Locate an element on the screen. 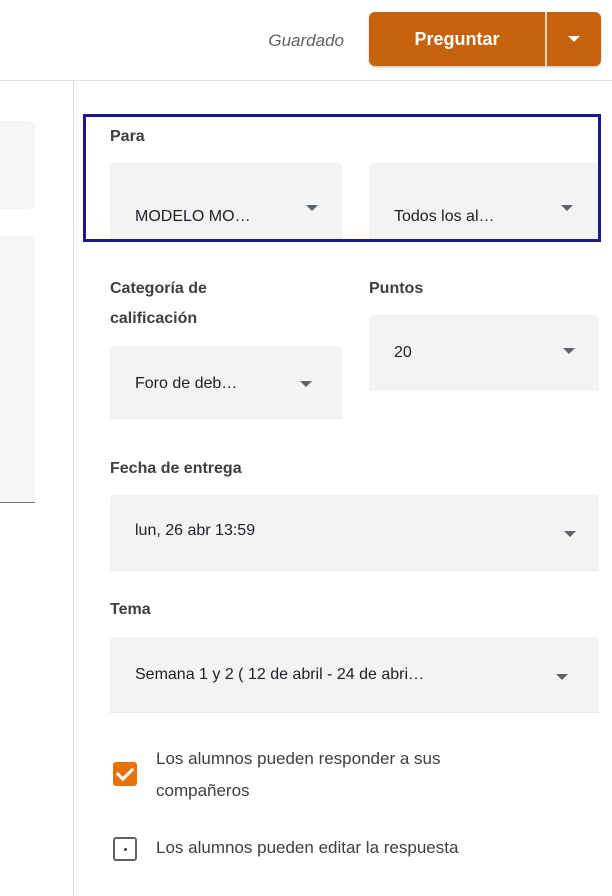 This screenshot has width=612, height=896. sidebar-divider is located at coordinates (73, 488).